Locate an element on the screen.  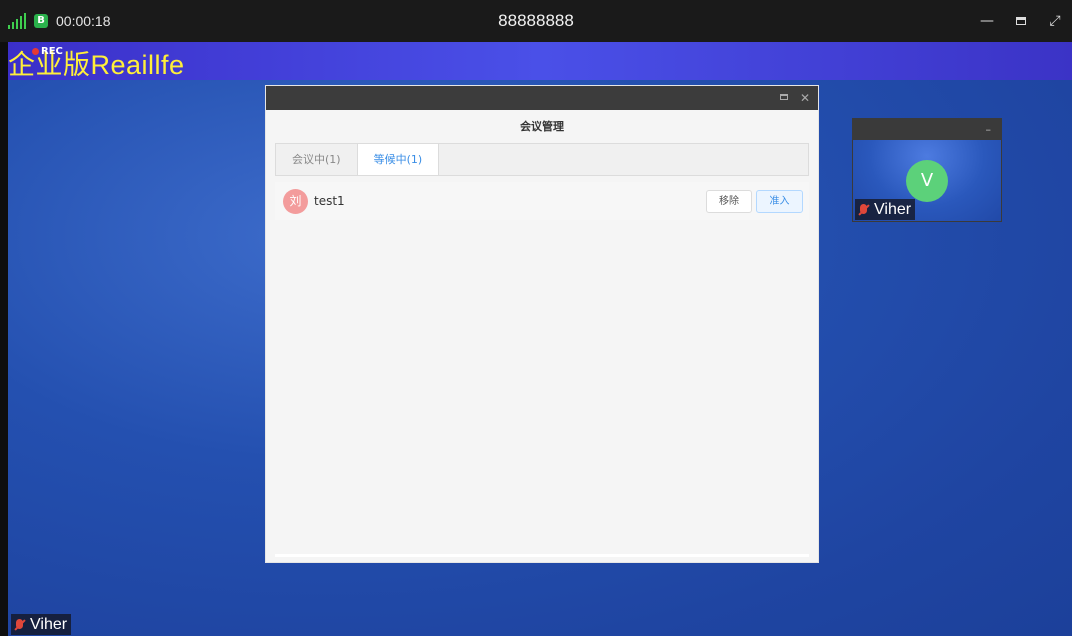
remove-button: 移除 is located at coordinates (729, 201).